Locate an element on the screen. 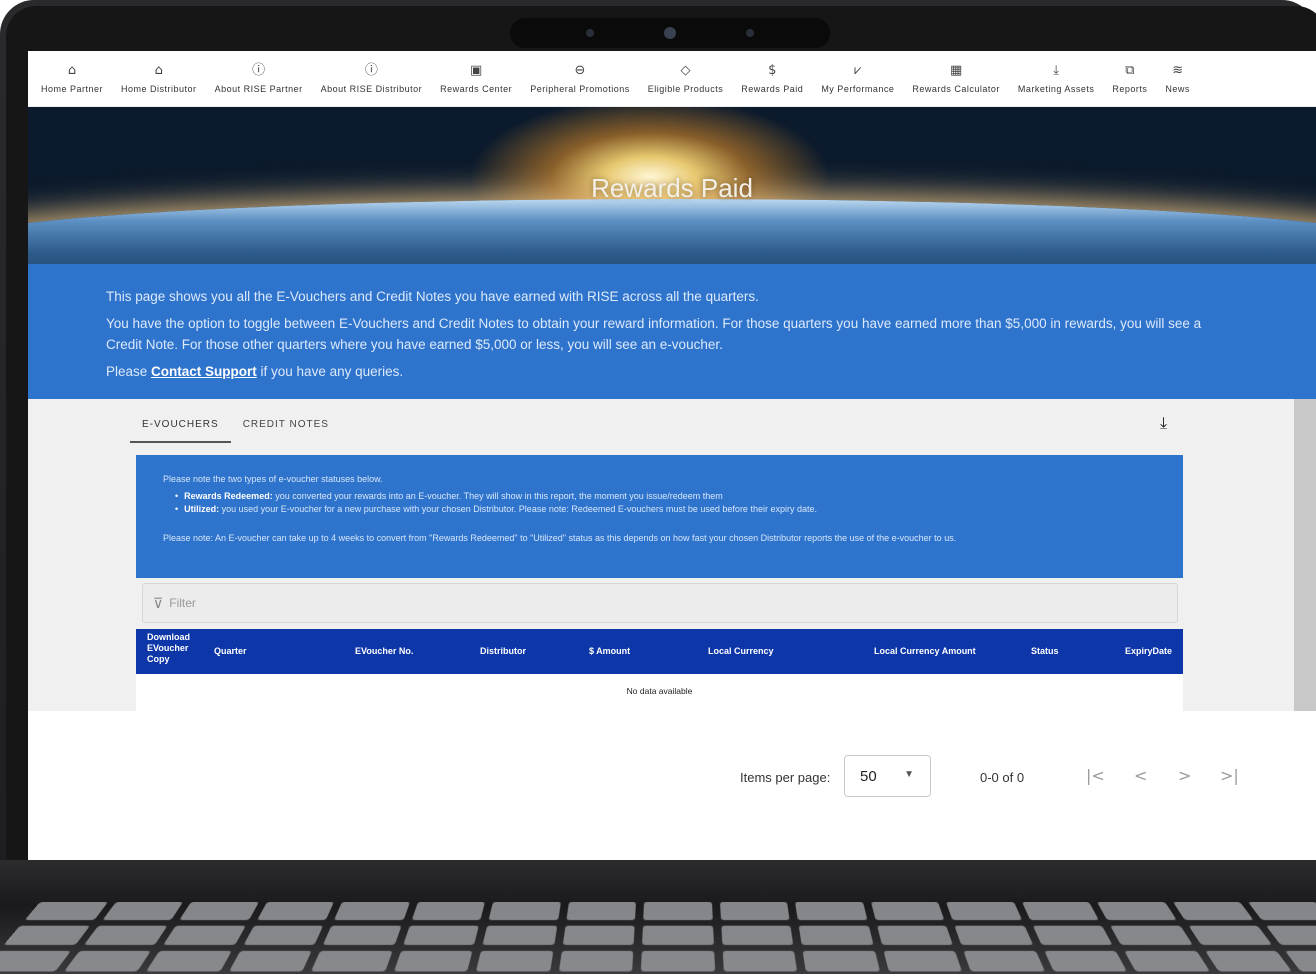 This screenshot has height=974, width=1316. nav-eligible-products: ◇ Eligible Products is located at coordinates (686, 79).